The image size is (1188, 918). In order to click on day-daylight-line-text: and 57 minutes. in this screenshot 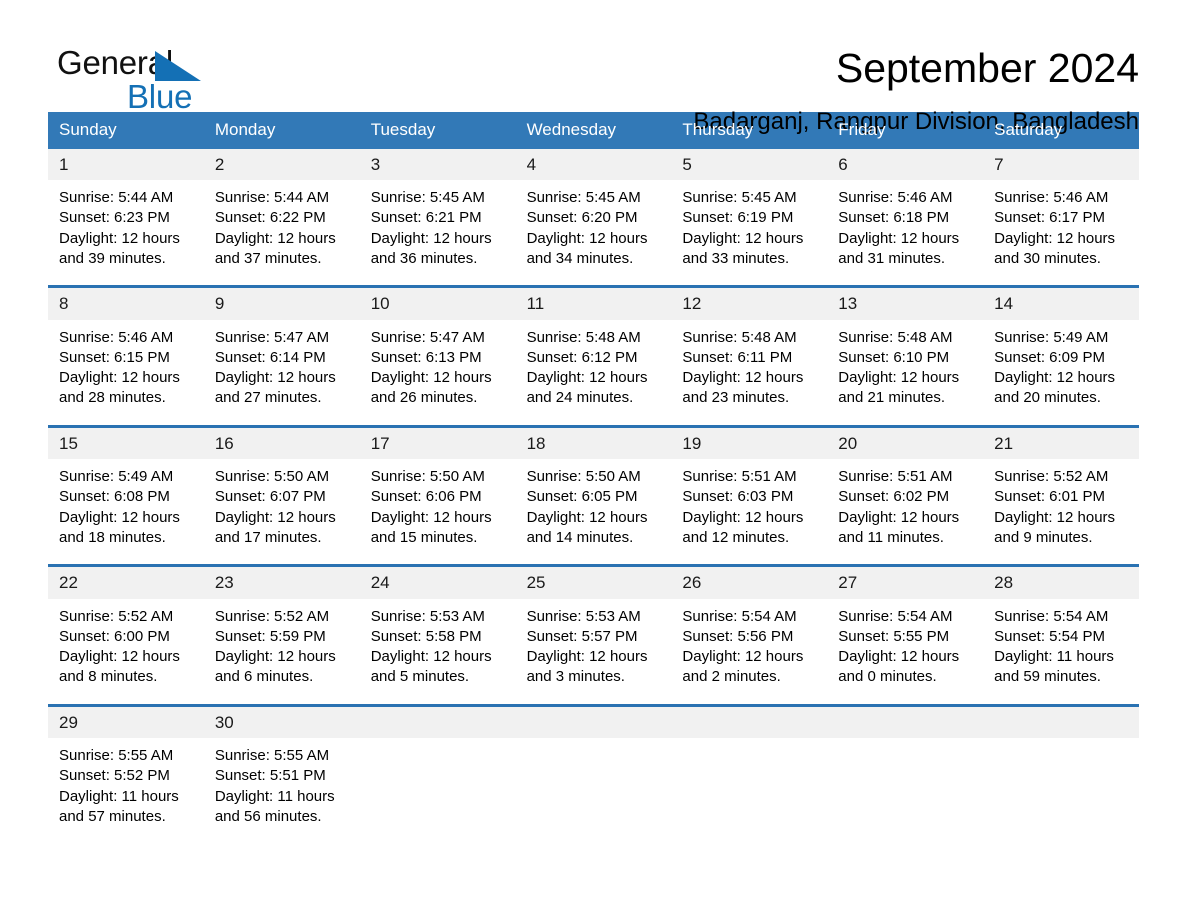, I will do `click(112, 816)`.